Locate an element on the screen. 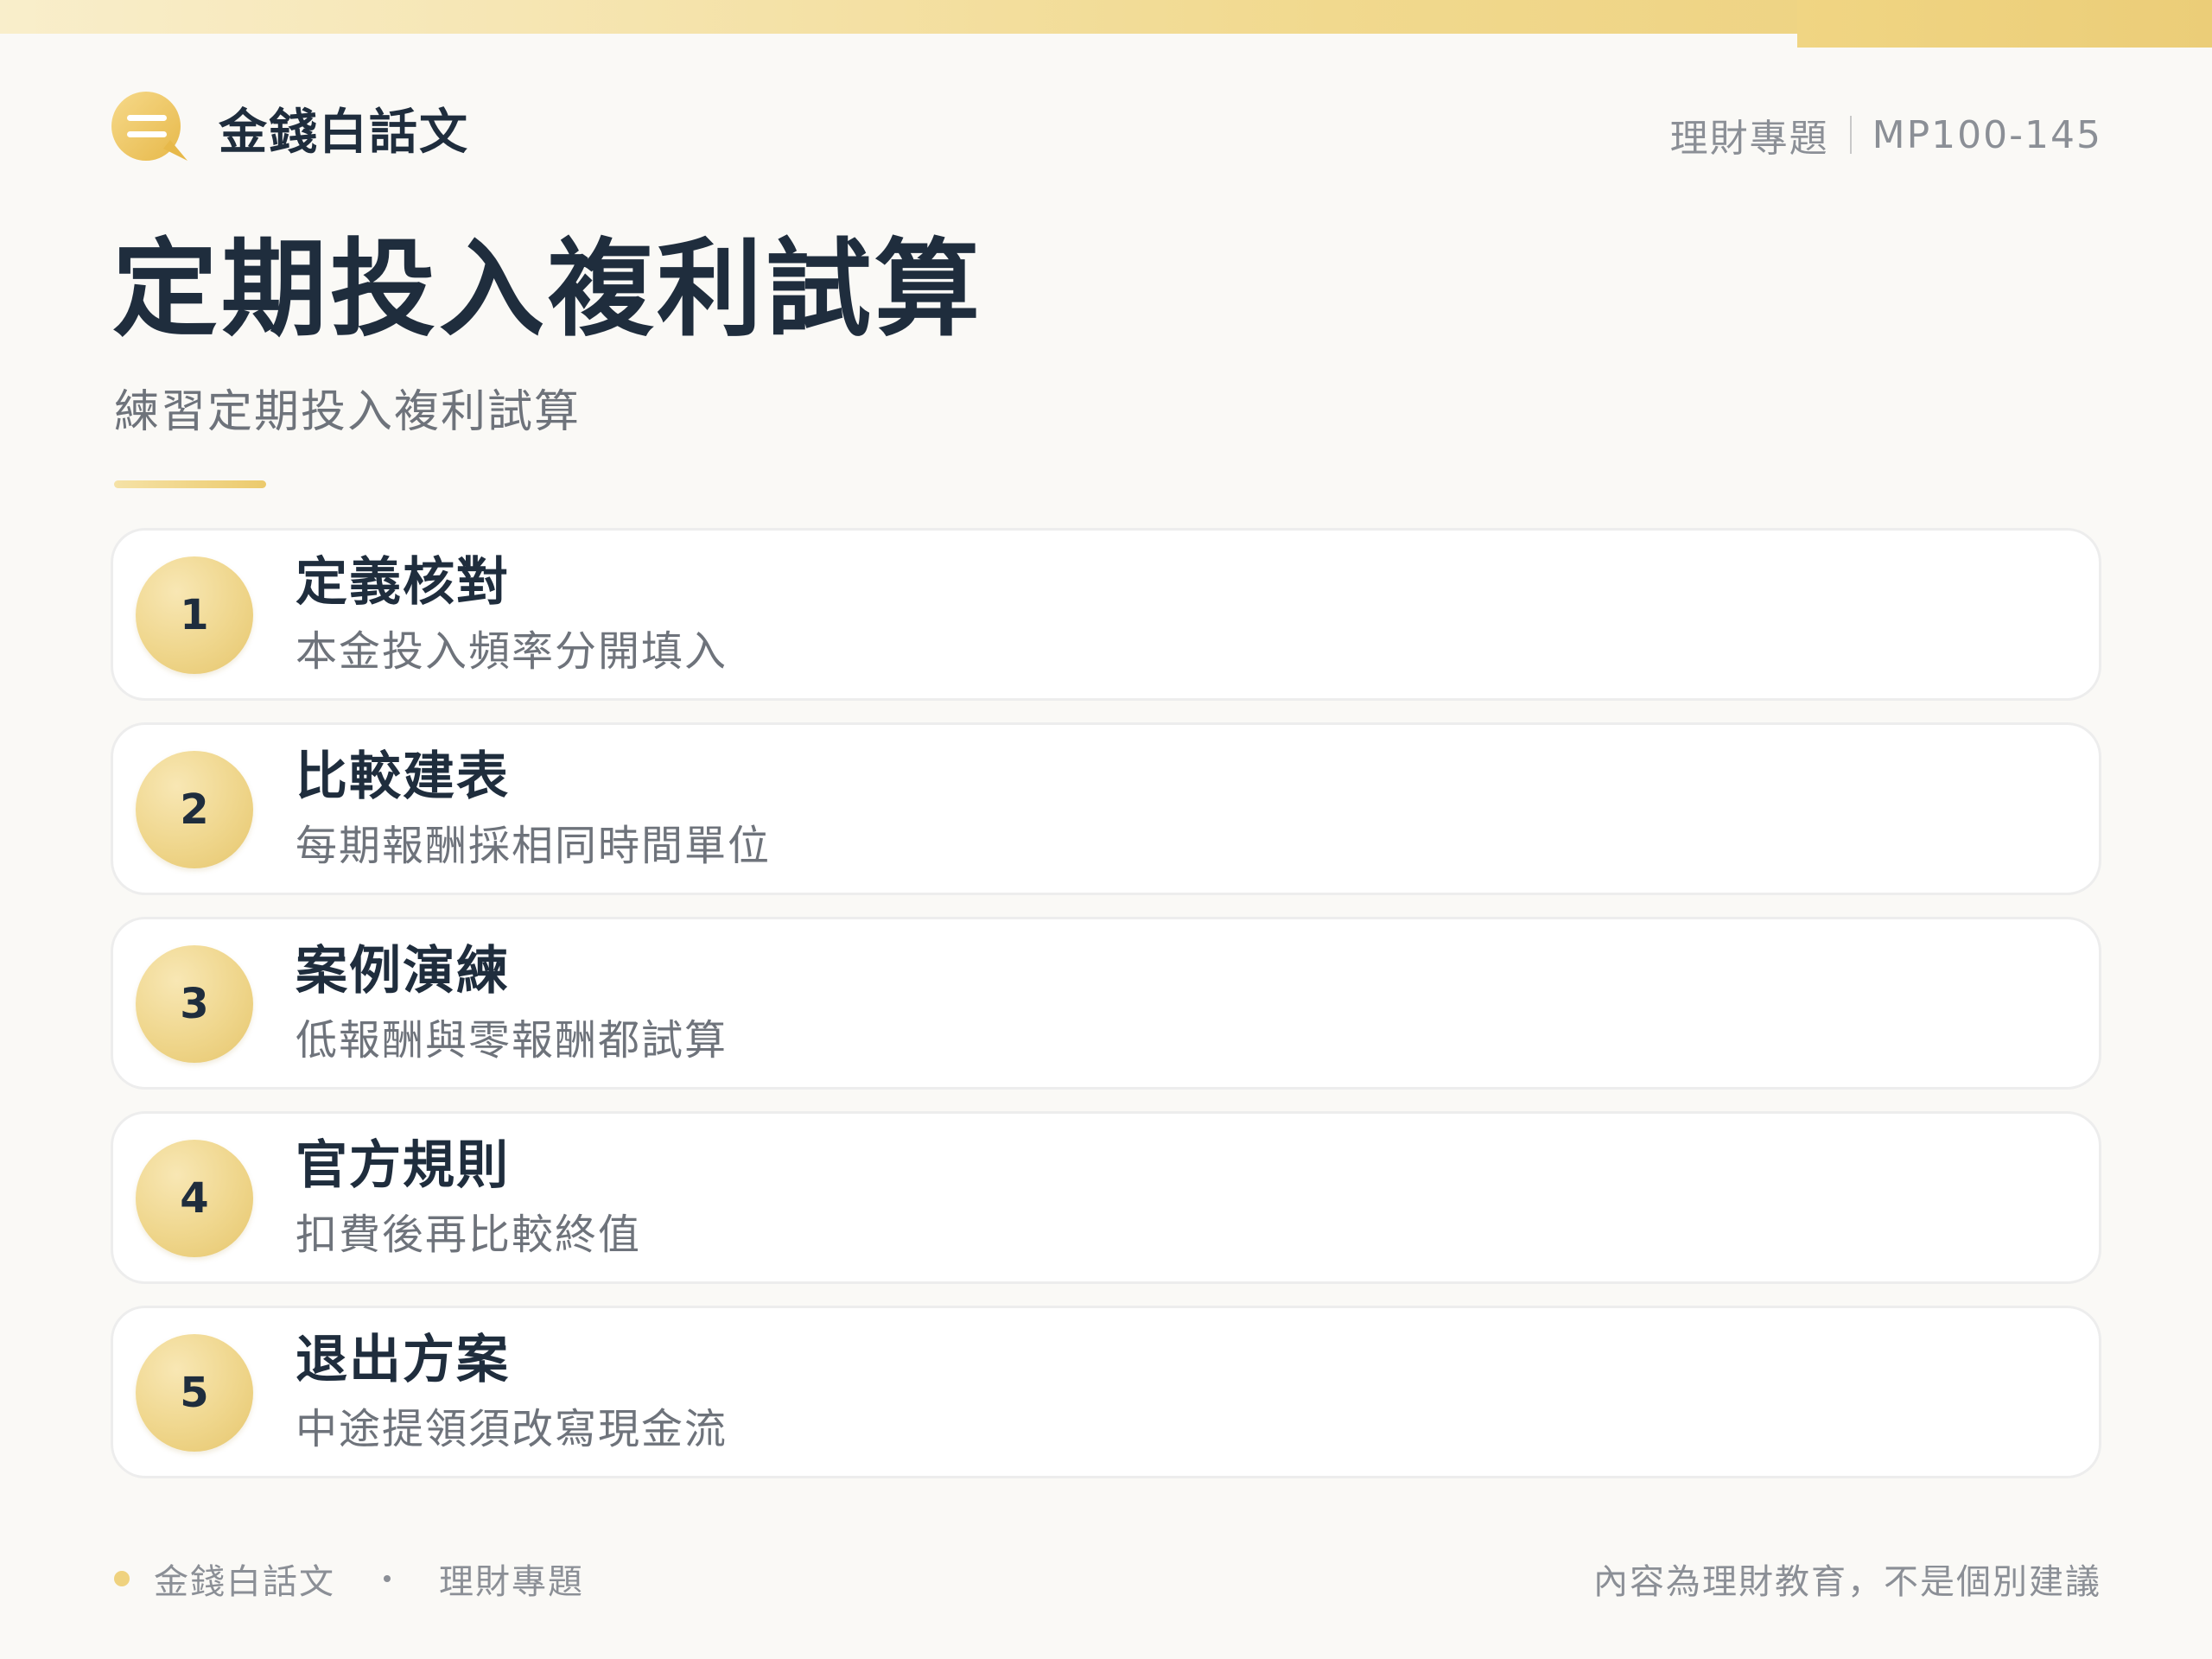 This screenshot has height=1659, width=2212. step-number-badge: 3 is located at coordinates (194, 1004).